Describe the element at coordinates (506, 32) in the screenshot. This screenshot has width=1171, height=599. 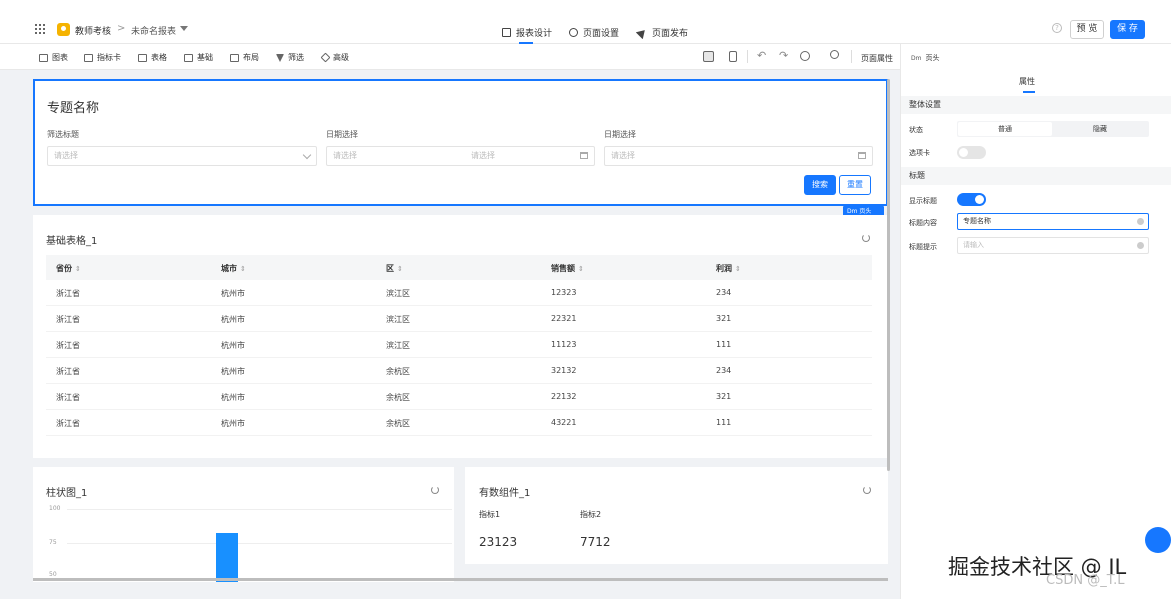
I see `report-design-icon` at that location.